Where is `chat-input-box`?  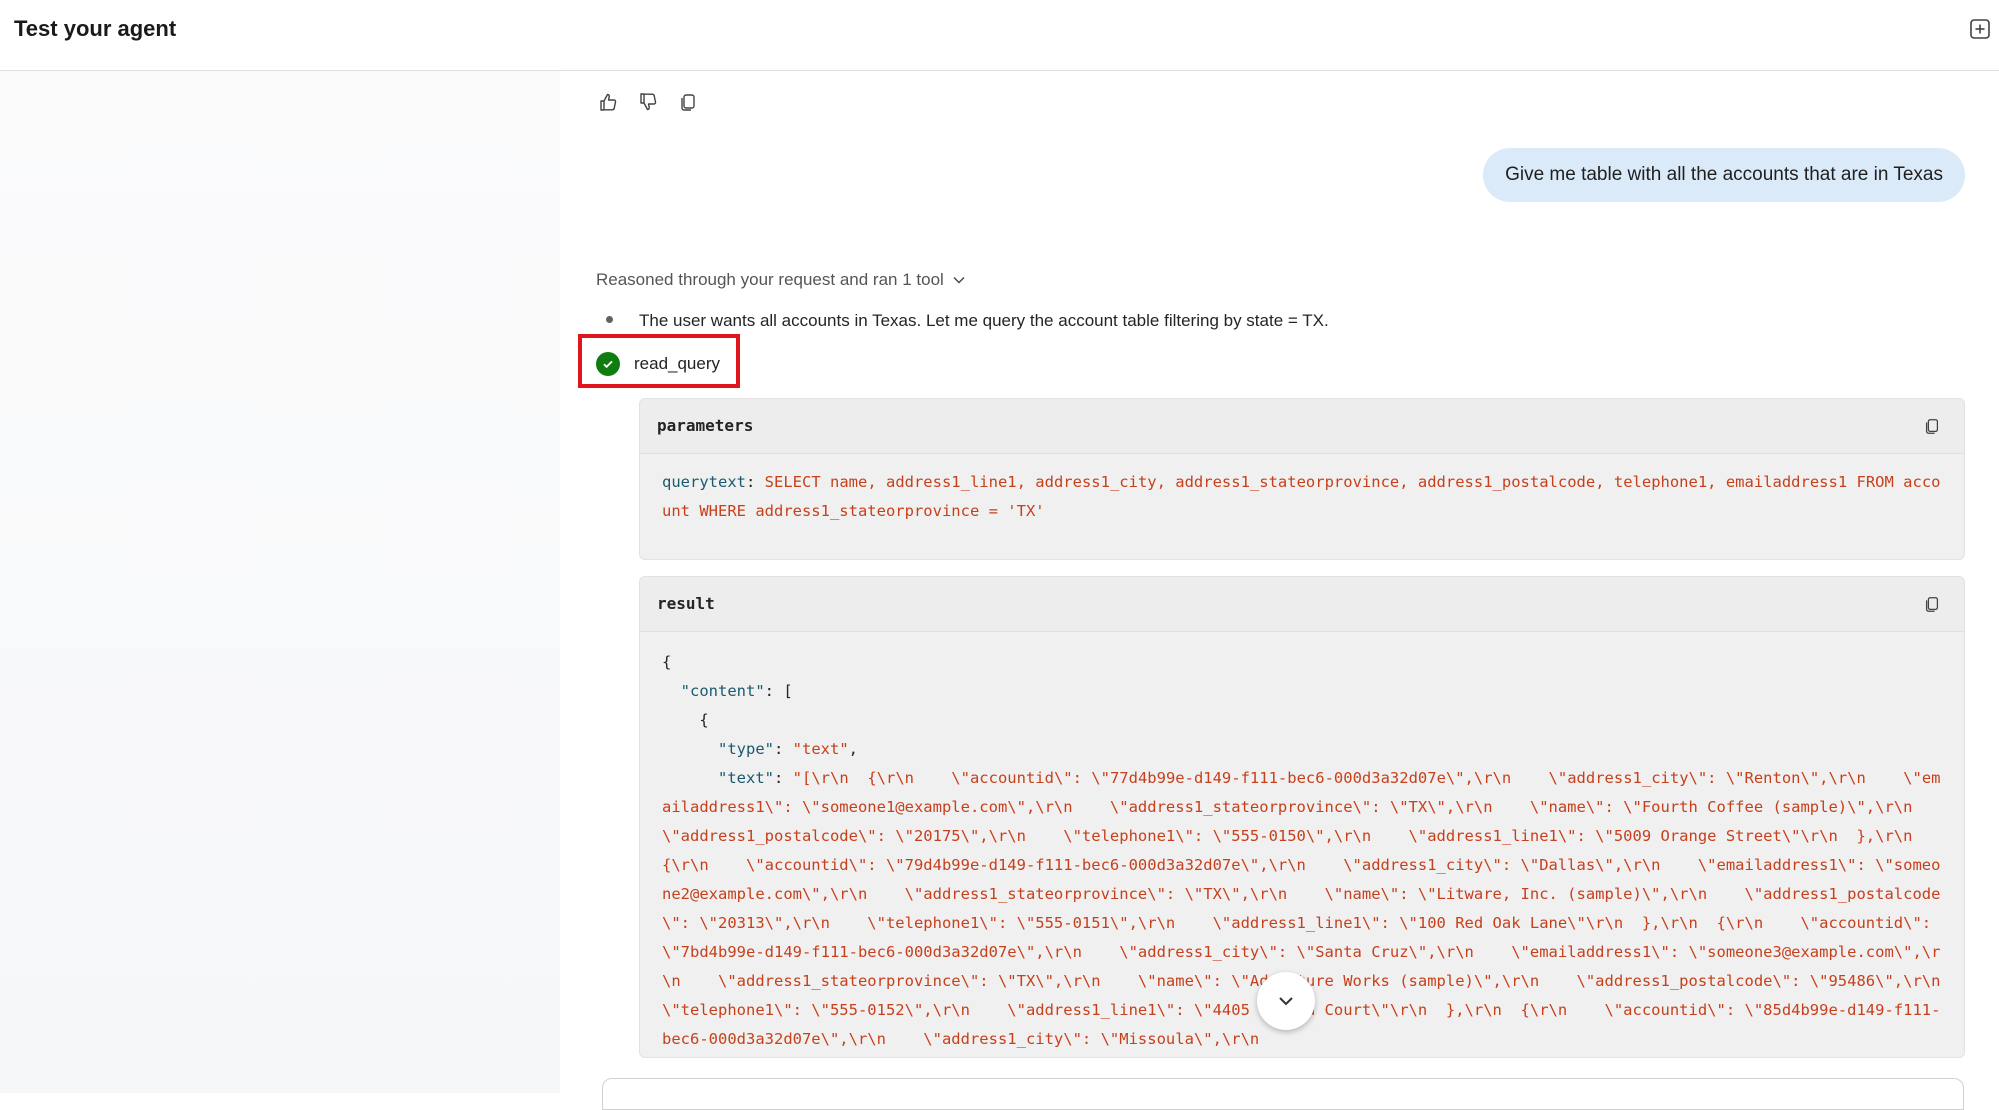 chat-input-box is located at coordinates (1283, 1094).